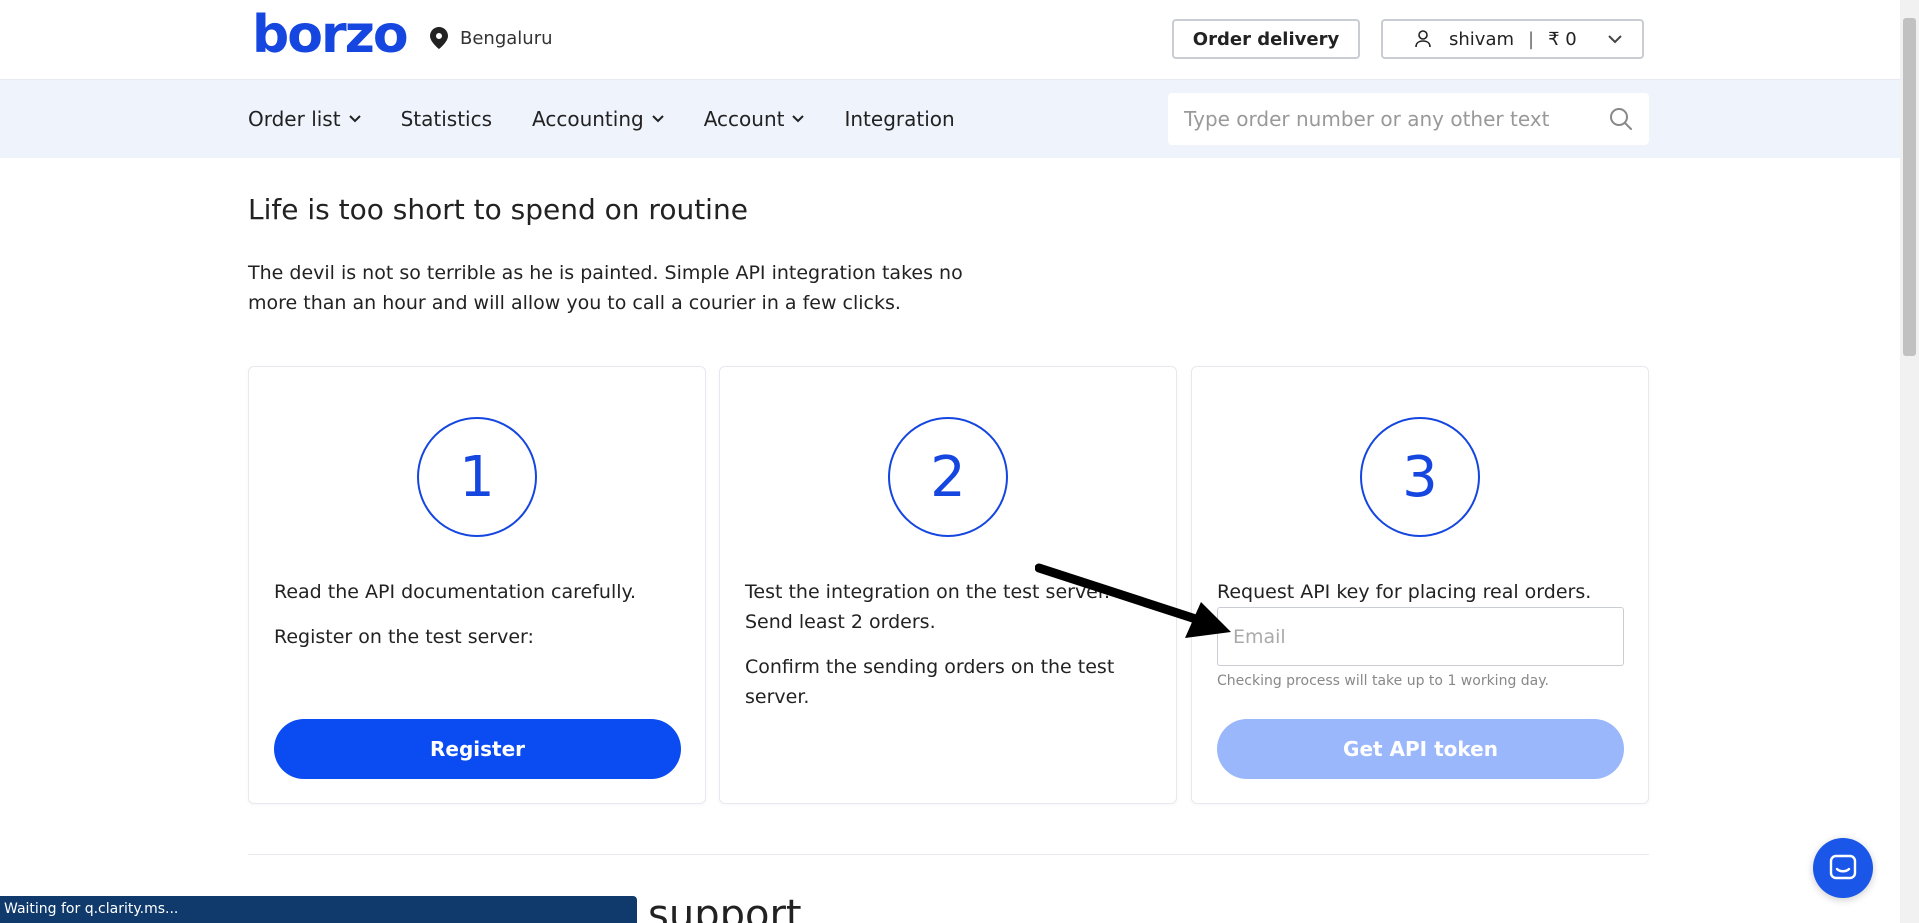  I want to click on city-selector: Bengaluru, so click(491, 38).